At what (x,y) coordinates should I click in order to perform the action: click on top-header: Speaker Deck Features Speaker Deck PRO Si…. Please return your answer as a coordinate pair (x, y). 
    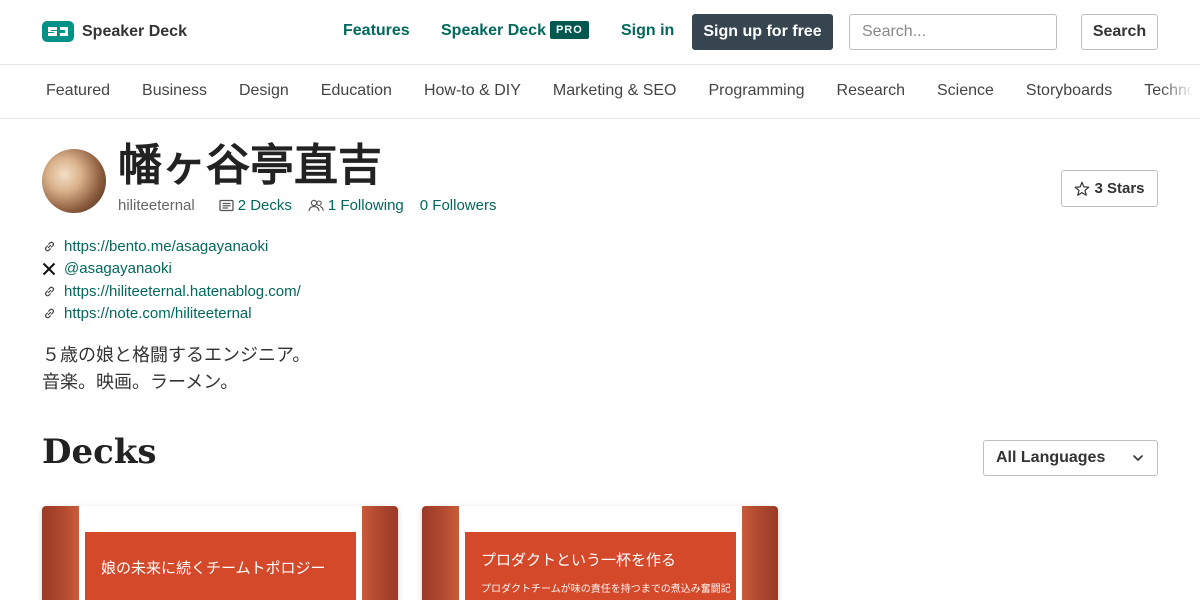
    Looking at the image, I should click on (600, 32).